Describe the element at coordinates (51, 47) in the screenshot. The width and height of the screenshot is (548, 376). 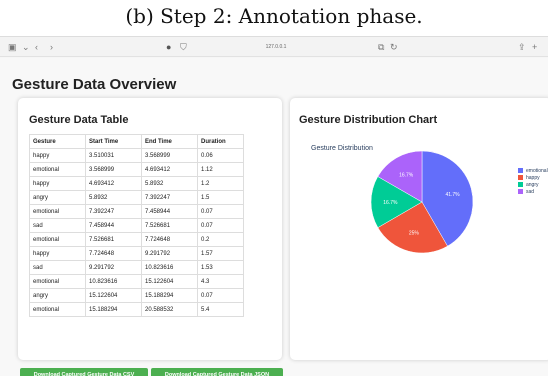
I see `forward-icon: ›` at that location.